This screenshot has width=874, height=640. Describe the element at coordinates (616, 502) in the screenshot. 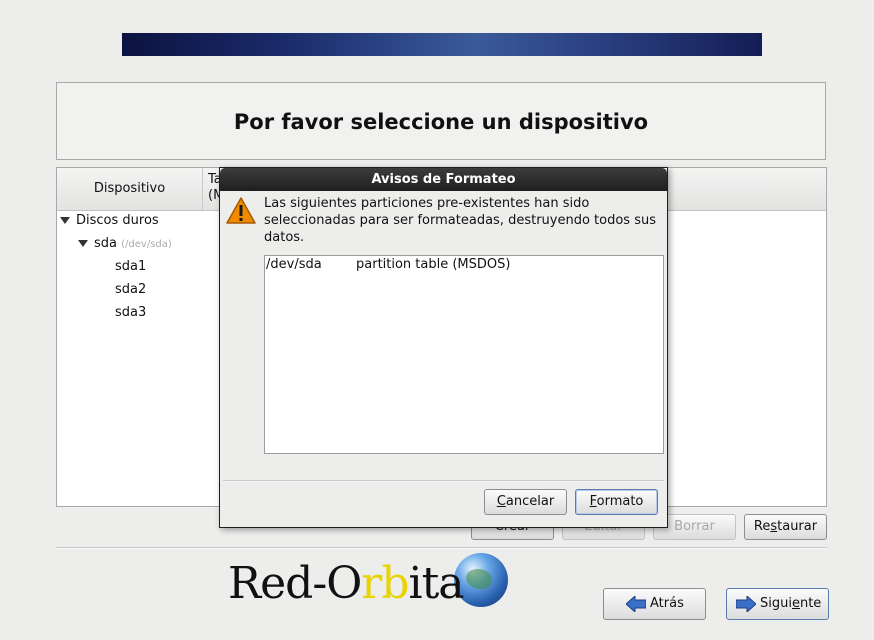

I see `format-button: Formato` at that location.